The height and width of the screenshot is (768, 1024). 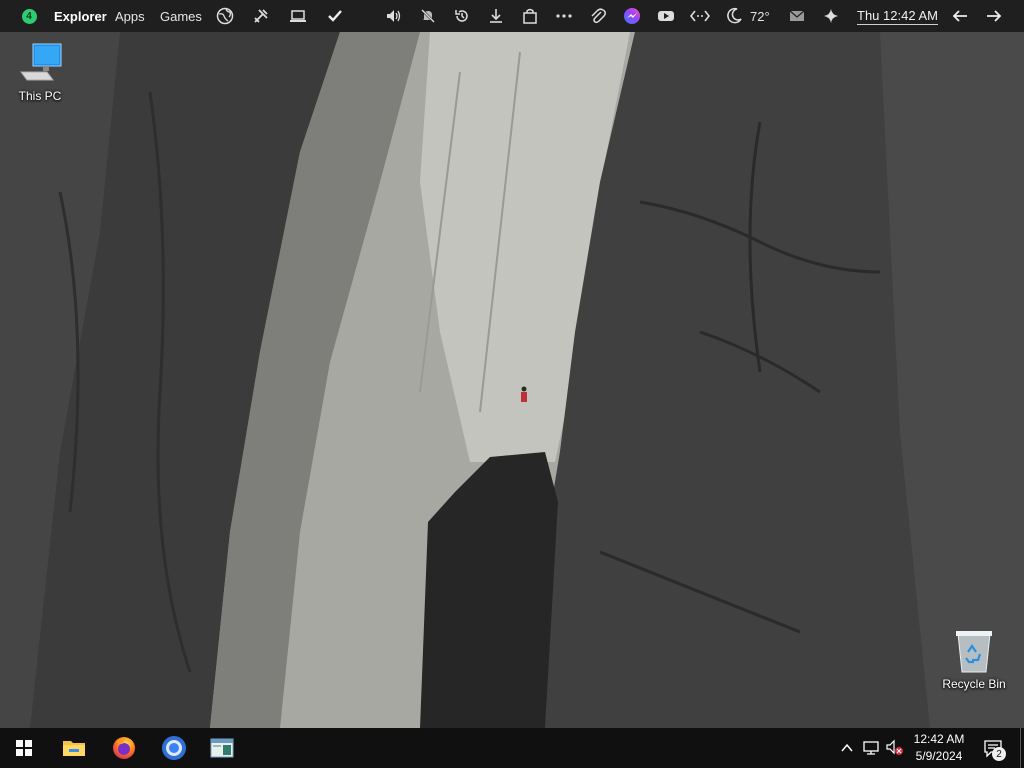 I want to click on workspace-count: 4, so click(x=29, y=16).